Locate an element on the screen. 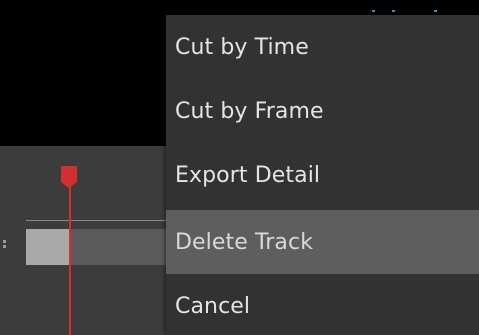 This screenshot has width=479, height=335. menu-item-label: Cut by Frame is located at coordinates (249, 111).